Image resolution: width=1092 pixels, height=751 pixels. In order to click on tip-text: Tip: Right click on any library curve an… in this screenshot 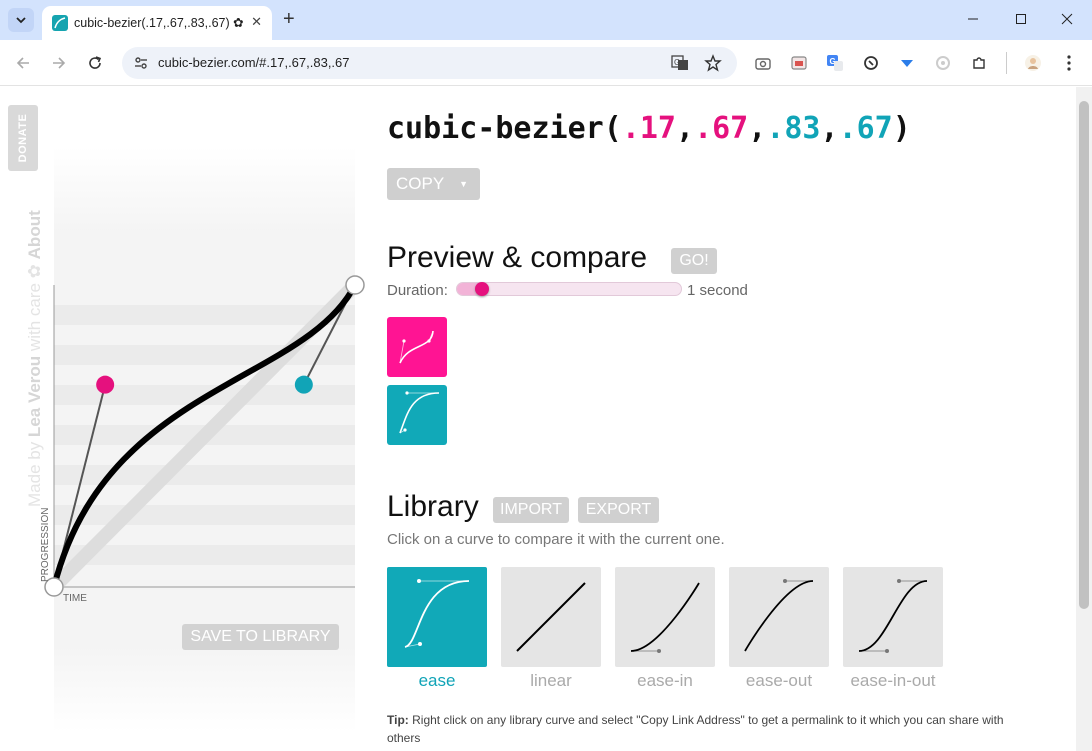, I will do `click(707, 729)`.